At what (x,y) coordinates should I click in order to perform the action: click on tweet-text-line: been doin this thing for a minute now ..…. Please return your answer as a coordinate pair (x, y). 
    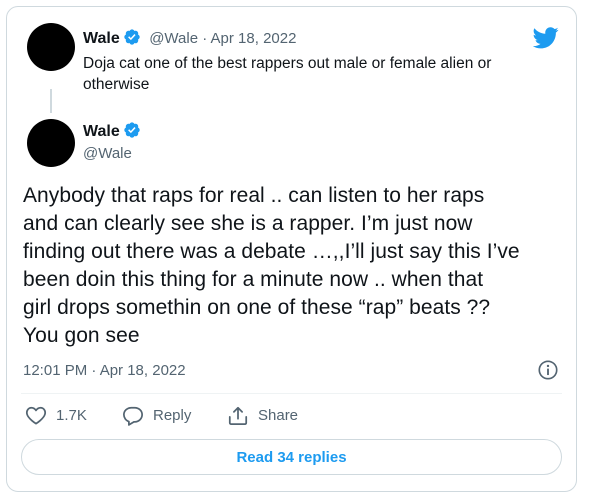
    Looking at the image, I should click on (253, 279).